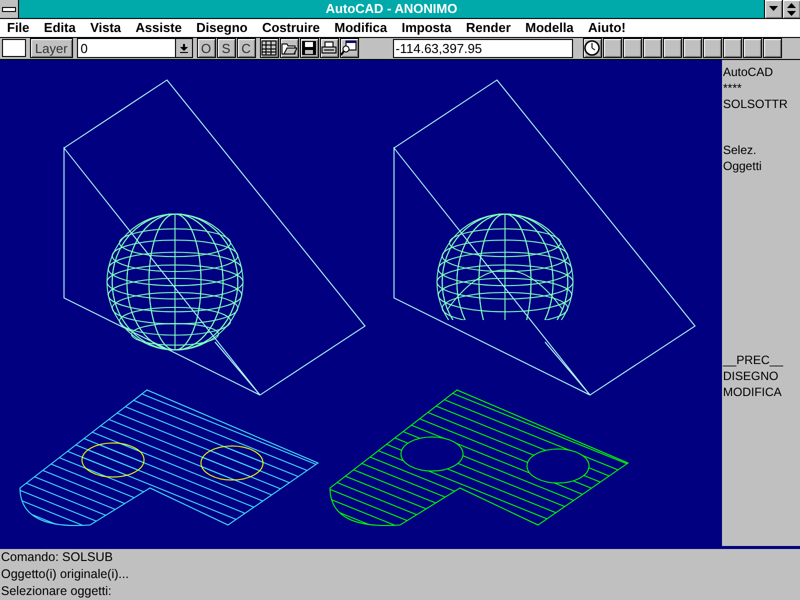 The width and height of the screenshot is (800, 600). What do you see at coordinates (761, 72) in the screenshot?
I see `screen-menu-item: AutoCAD` at bounding box center [761, 72].